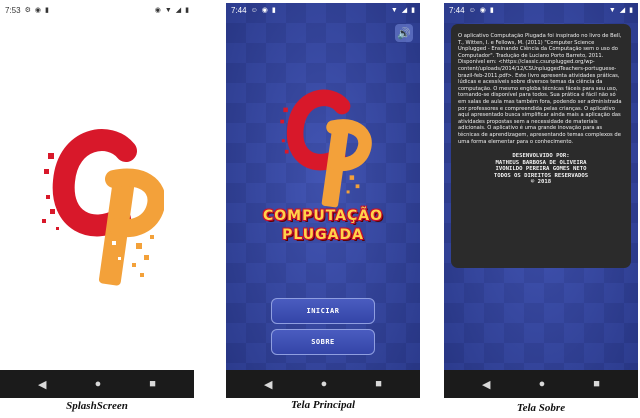 The height and width of the screenshot is (418, 640). I want to click on start-button: INICIAR, so click(323, 311).